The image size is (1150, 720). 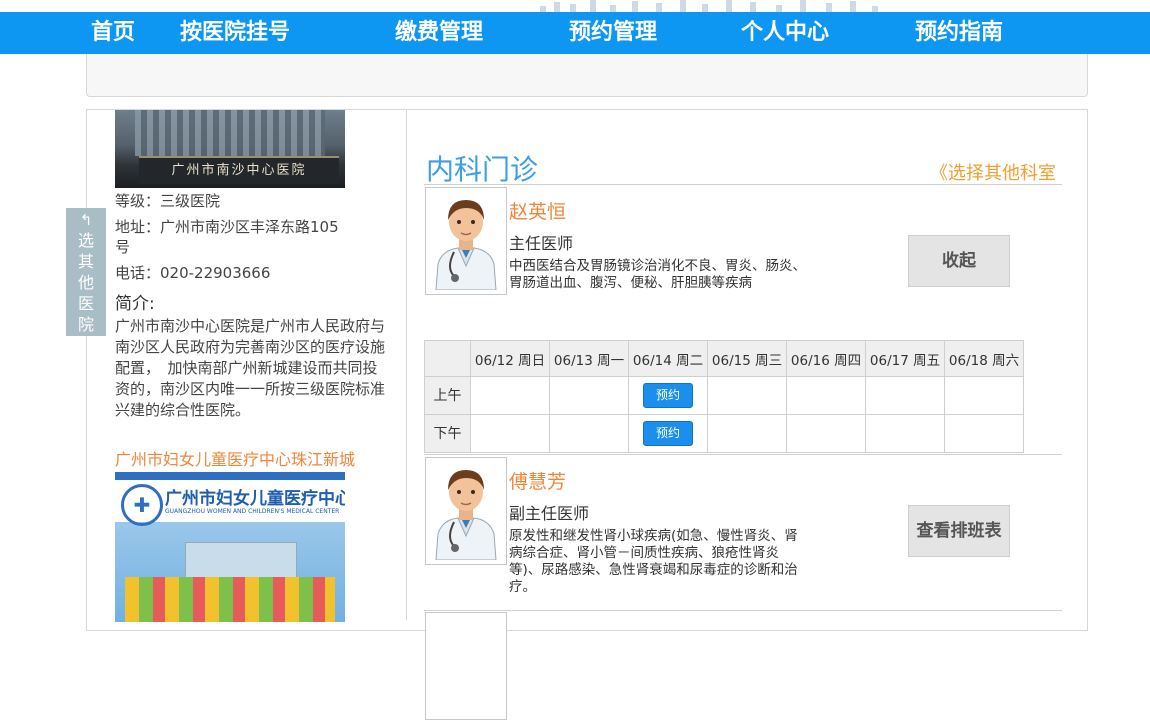 I want to click on hospital-banner-stripe, so click(x=230, y=476).